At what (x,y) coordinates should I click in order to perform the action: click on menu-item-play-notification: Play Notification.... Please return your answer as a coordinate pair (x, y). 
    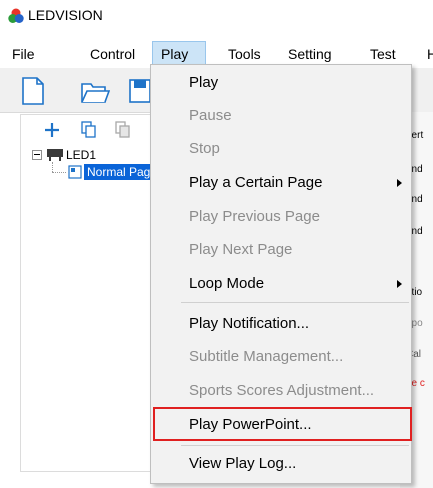
    Looking at the image, I should click on (249, 323).